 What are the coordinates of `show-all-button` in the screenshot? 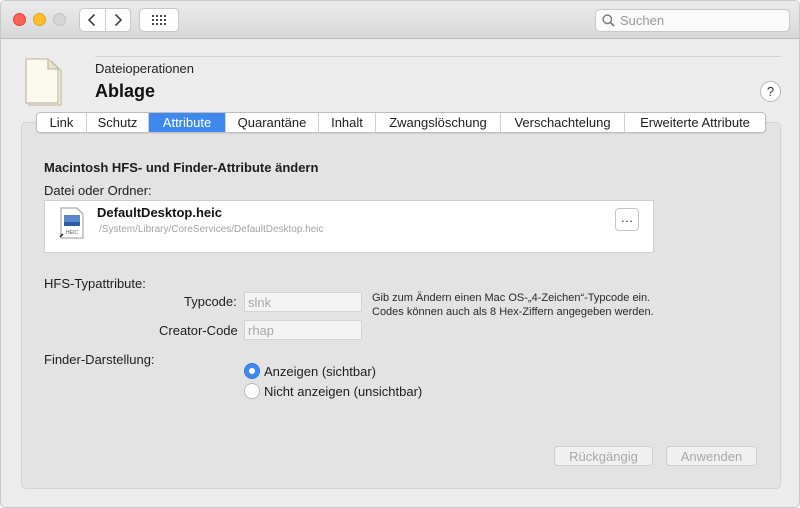 It's located at (159, 20).